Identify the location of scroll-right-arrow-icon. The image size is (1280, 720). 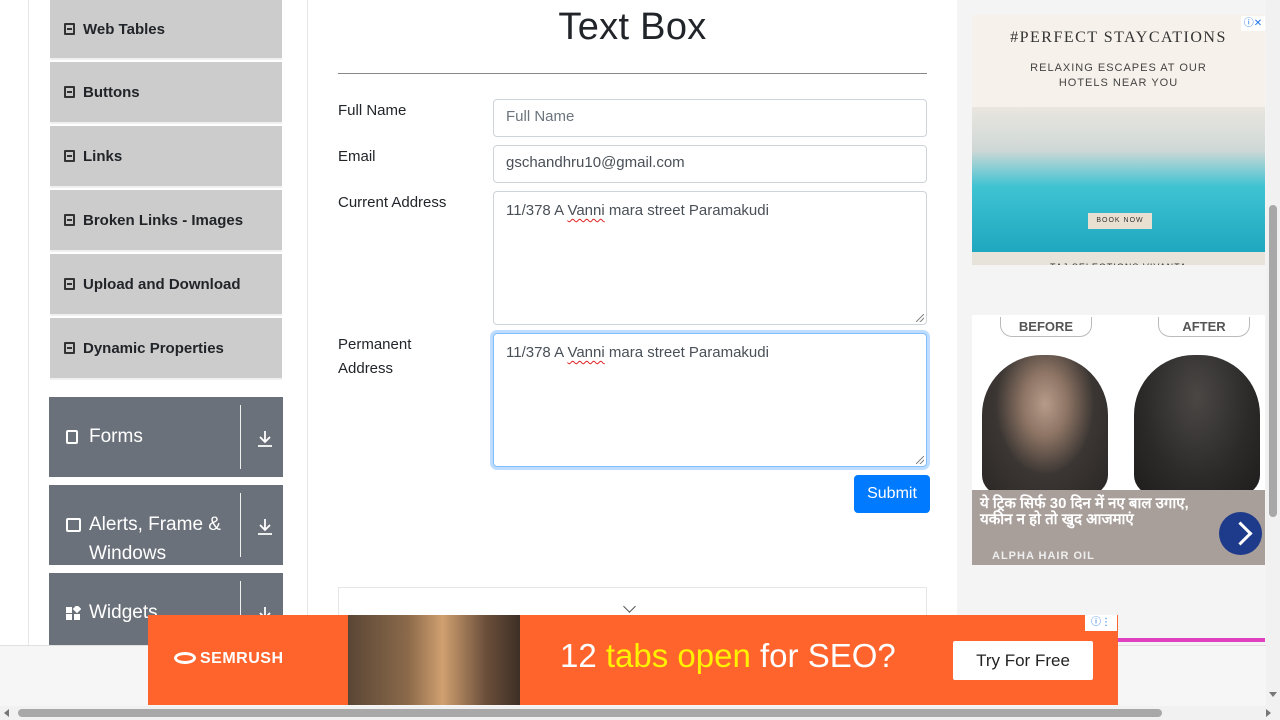
(1268, 713).